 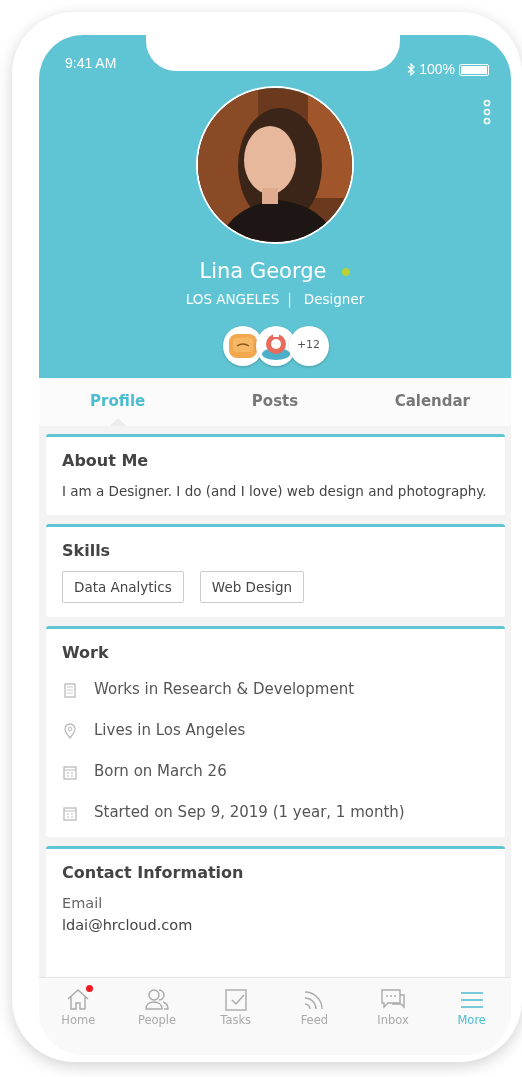 What do you see at coordinates (232, 300) in the screenshot?
I see `profile-city: LOS ANGELES` at bounding box center [232, 300].